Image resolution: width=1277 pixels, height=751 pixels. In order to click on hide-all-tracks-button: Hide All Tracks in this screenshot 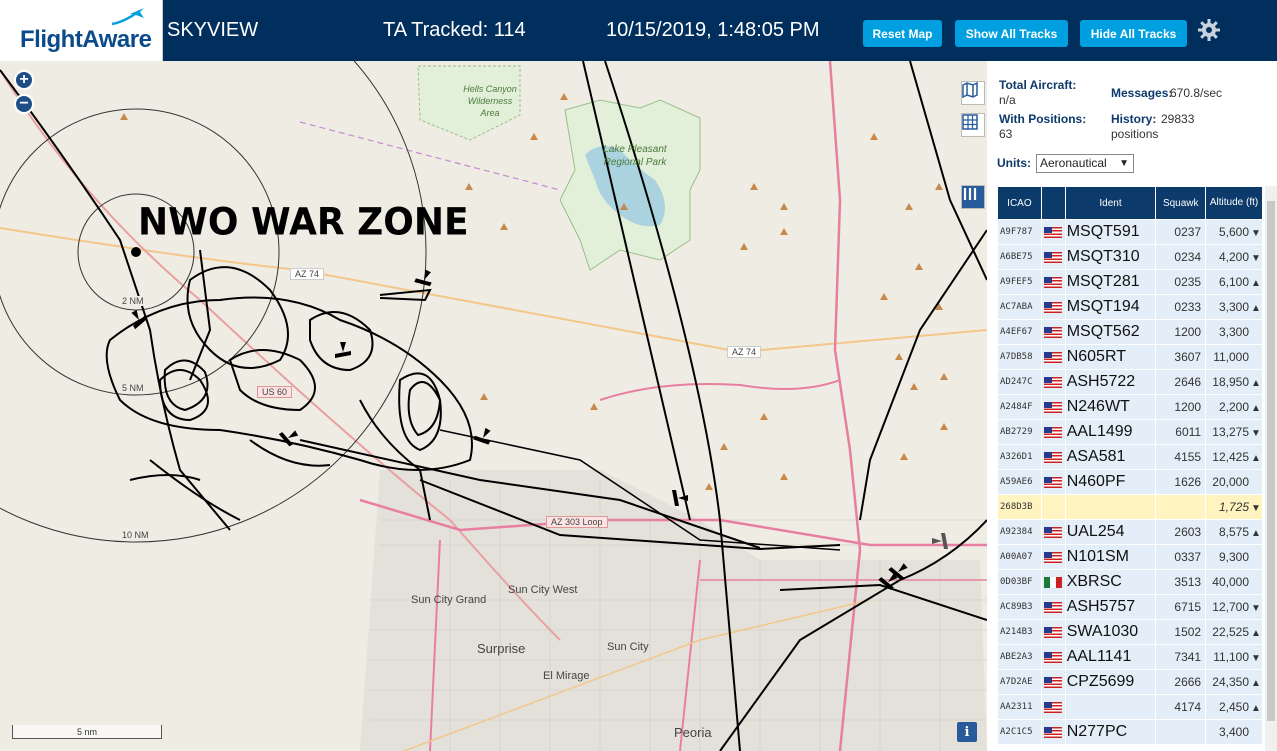, I will do `click(1133, 33)`.